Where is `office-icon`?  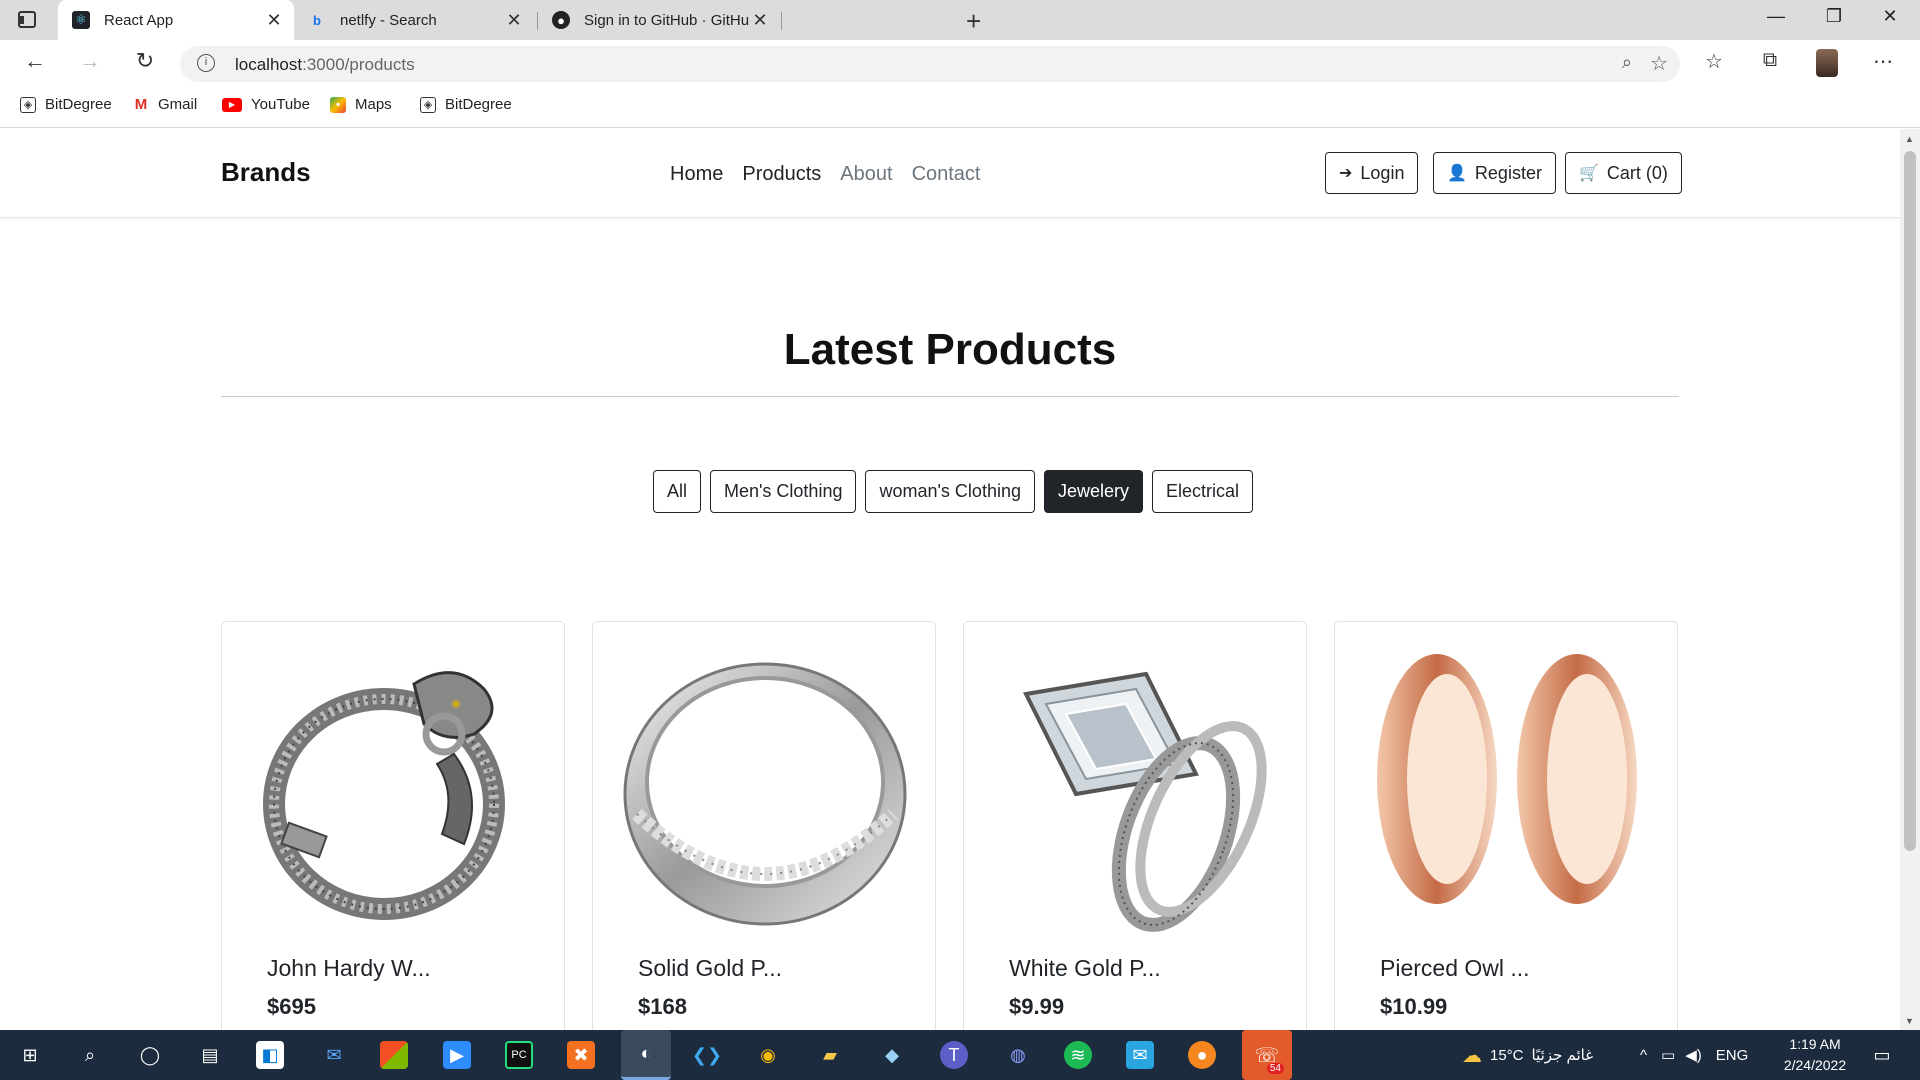 office-icon is located at coordinates (394, 1055).